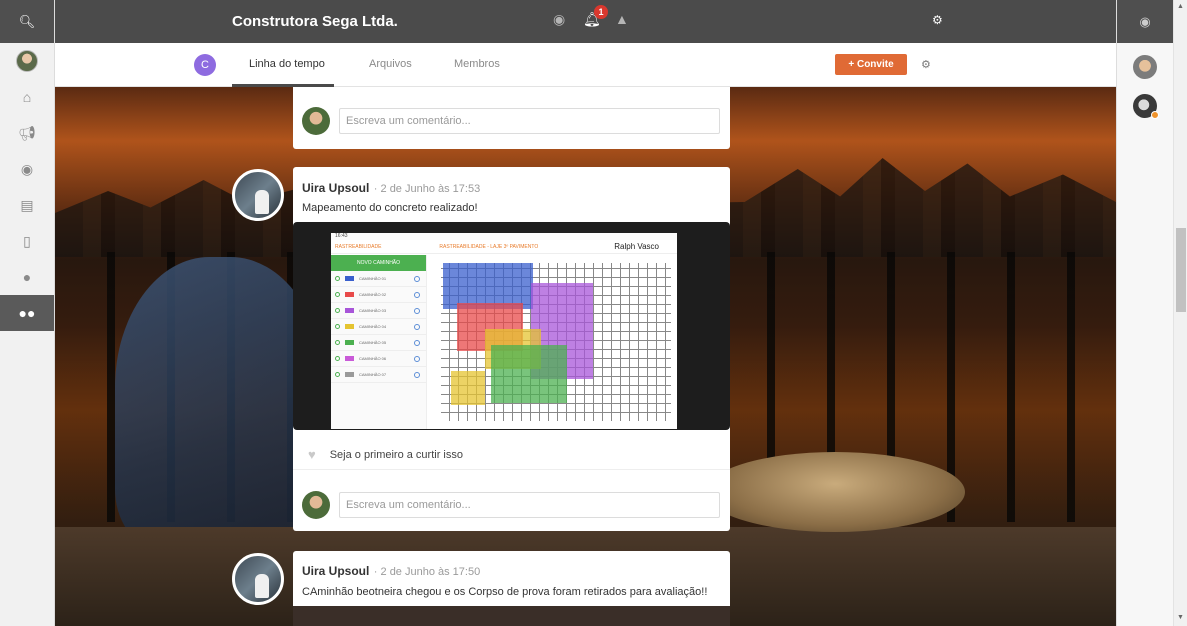 The height and width of the screenshot is (626, 1187). I want to click on chat-toggle-icon: ◉, so click(1145, 21).